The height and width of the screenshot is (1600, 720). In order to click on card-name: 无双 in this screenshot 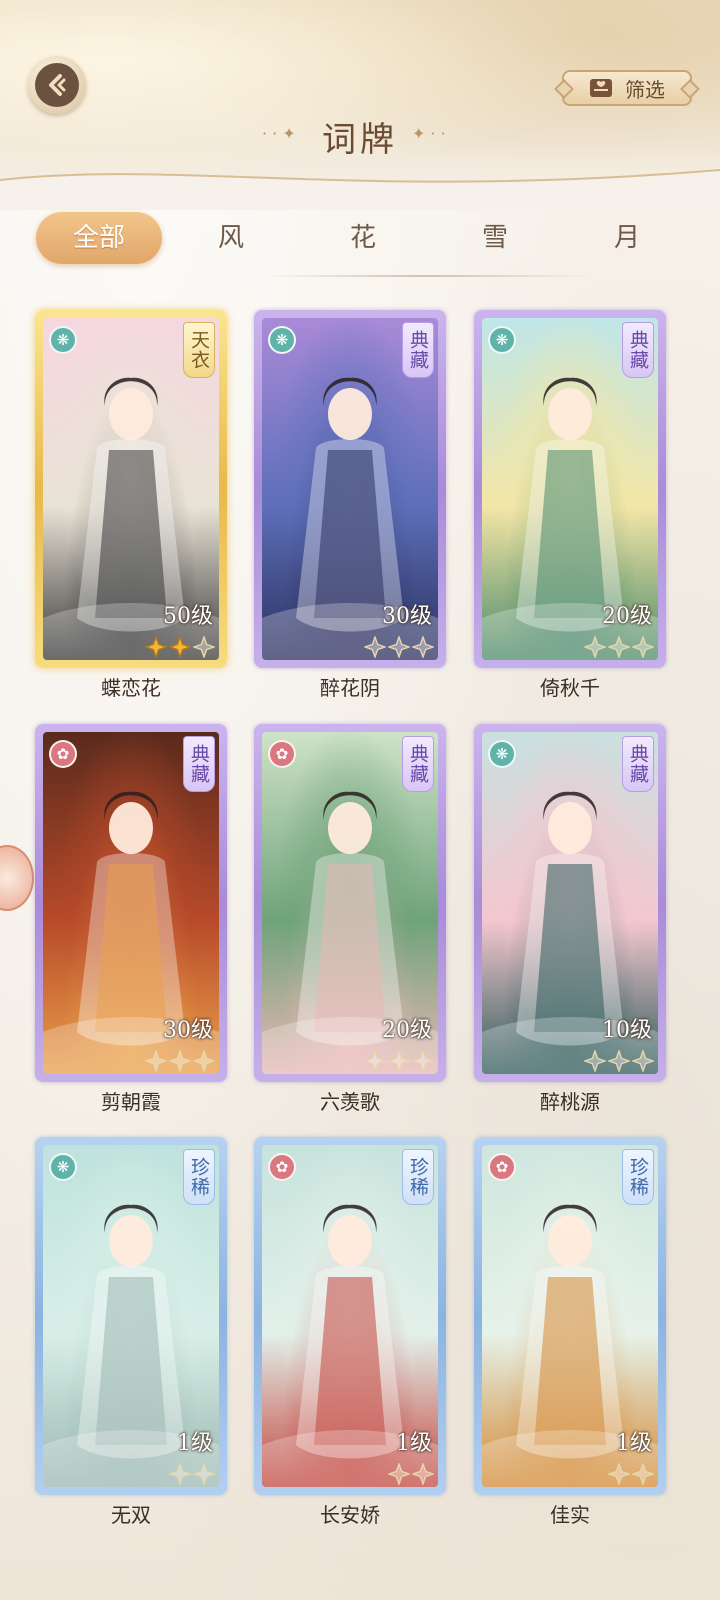, I will do `click(131, 1515)`.